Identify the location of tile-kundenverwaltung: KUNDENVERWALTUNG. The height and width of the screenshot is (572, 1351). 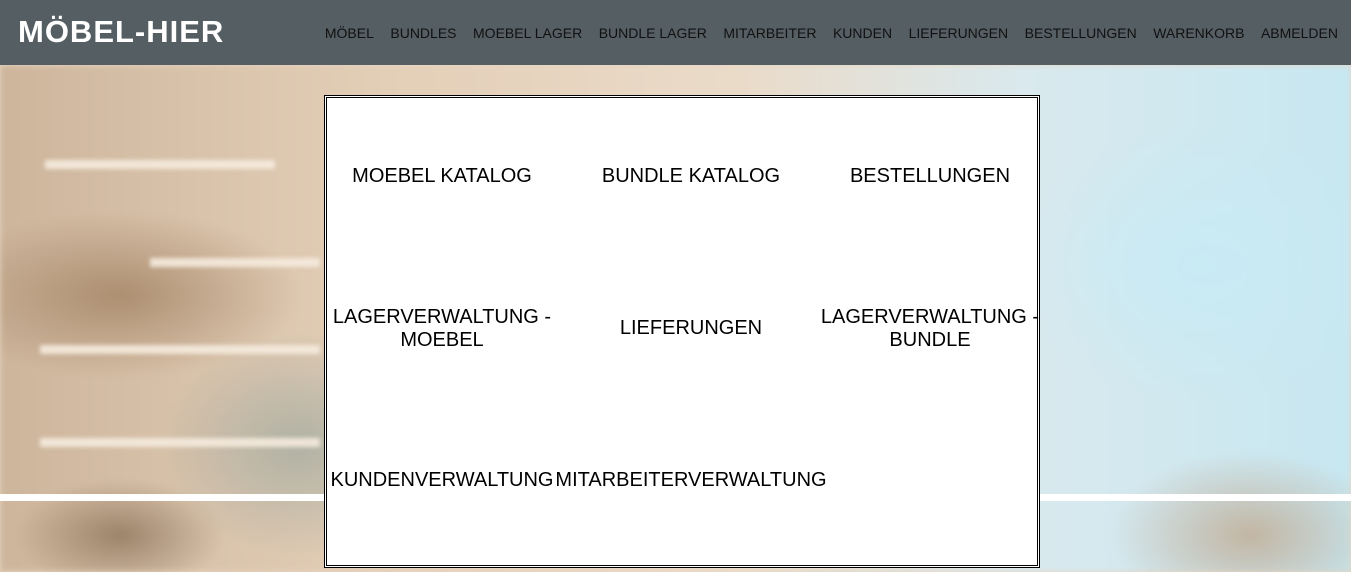
(442, 480).